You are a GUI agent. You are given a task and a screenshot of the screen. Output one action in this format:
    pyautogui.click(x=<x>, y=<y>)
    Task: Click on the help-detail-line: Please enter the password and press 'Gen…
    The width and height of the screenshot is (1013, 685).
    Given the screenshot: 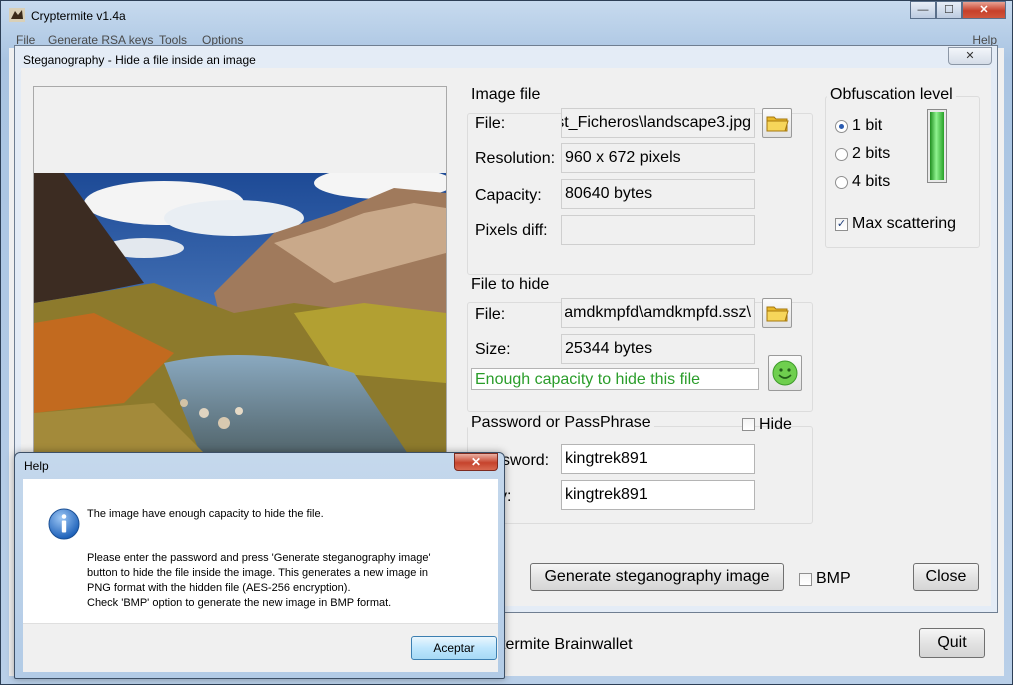 What is the action you would take?
    pyautogui.click(x=259, y=558)
    